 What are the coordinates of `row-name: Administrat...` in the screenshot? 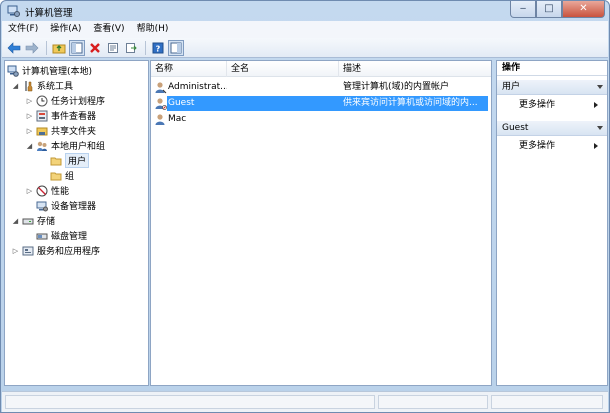 It's located at (197, 87).